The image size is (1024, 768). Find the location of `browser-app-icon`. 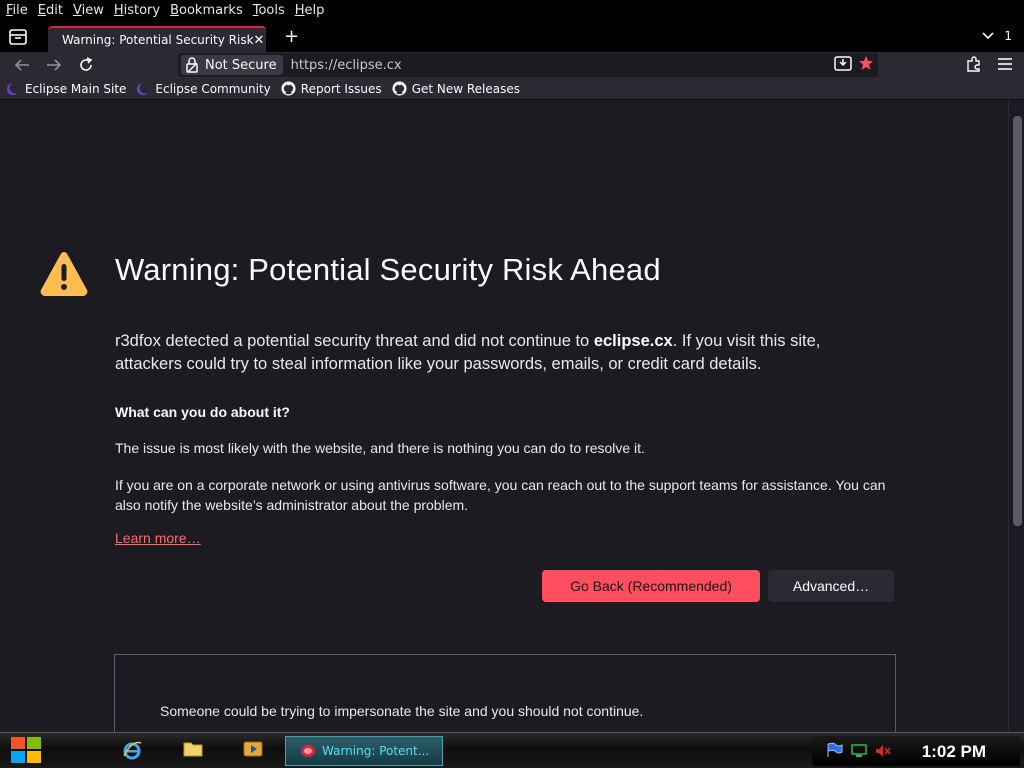

browser-app-icon is located at coordinates (308, 751).